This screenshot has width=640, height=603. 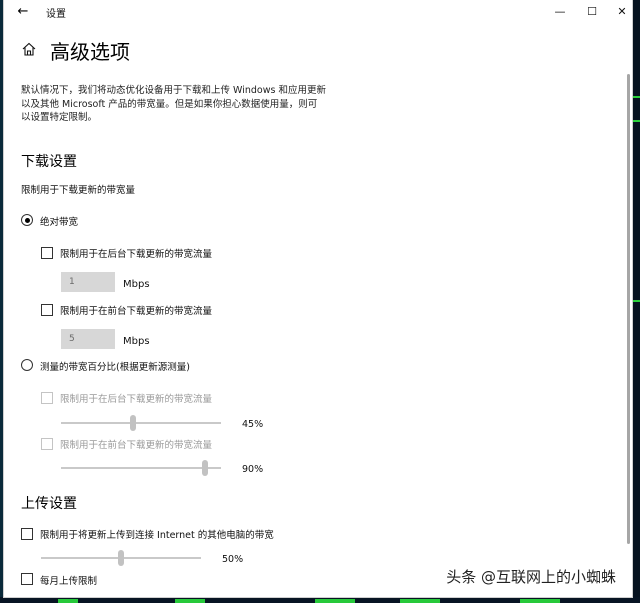 I want to click on foreground-percent-checkbox, so click(x=47, y=444).